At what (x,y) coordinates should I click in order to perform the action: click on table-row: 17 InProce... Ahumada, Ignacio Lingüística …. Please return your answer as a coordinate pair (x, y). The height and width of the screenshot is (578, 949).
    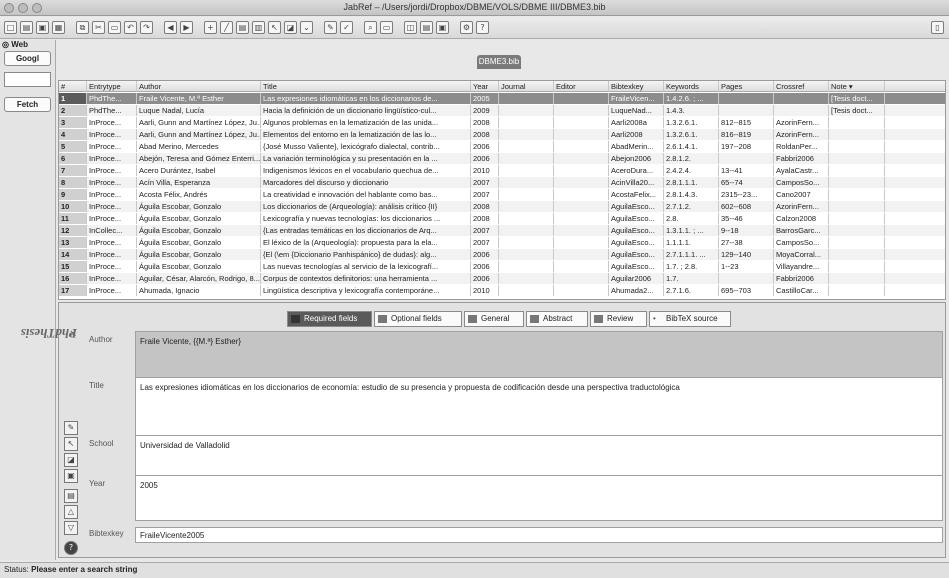
    Looking at the image, I should click on (502, 290).